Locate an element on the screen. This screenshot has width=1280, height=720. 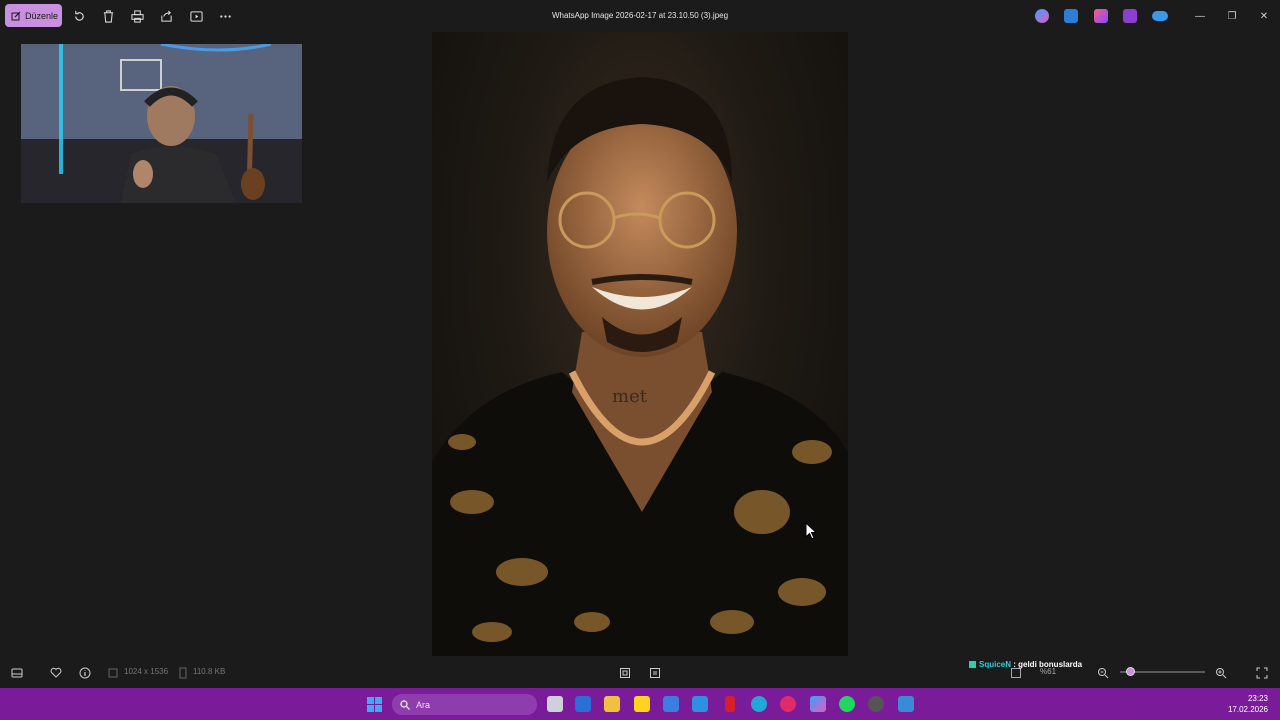
minimize-icon: — is located at coordinates (1200, 16).